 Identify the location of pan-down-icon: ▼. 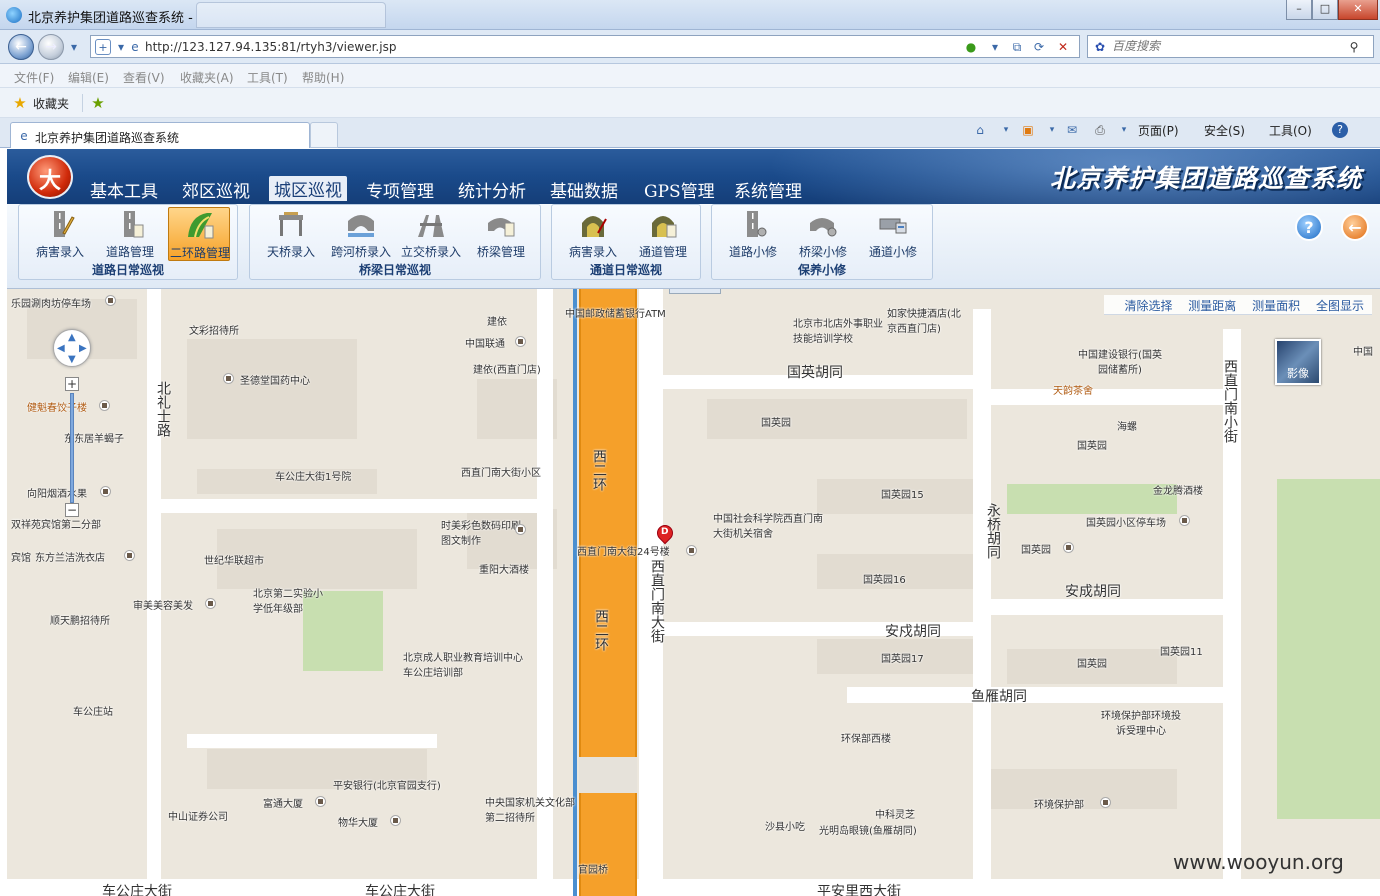
(72, 359).